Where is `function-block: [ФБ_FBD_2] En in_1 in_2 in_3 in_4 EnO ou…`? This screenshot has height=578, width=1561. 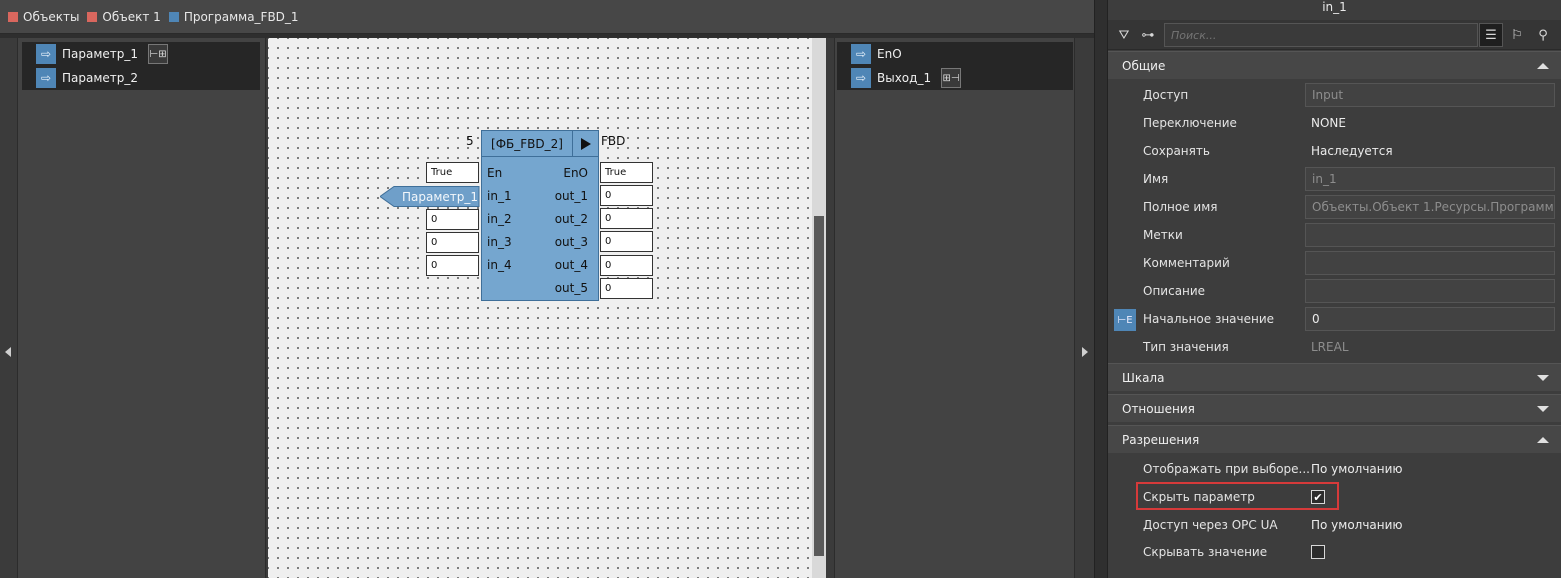
function-block: [ФБ_FBD_2] En in_1 in_2 in_3 in_4 EnO ou… is located at coordinates (540, 215).